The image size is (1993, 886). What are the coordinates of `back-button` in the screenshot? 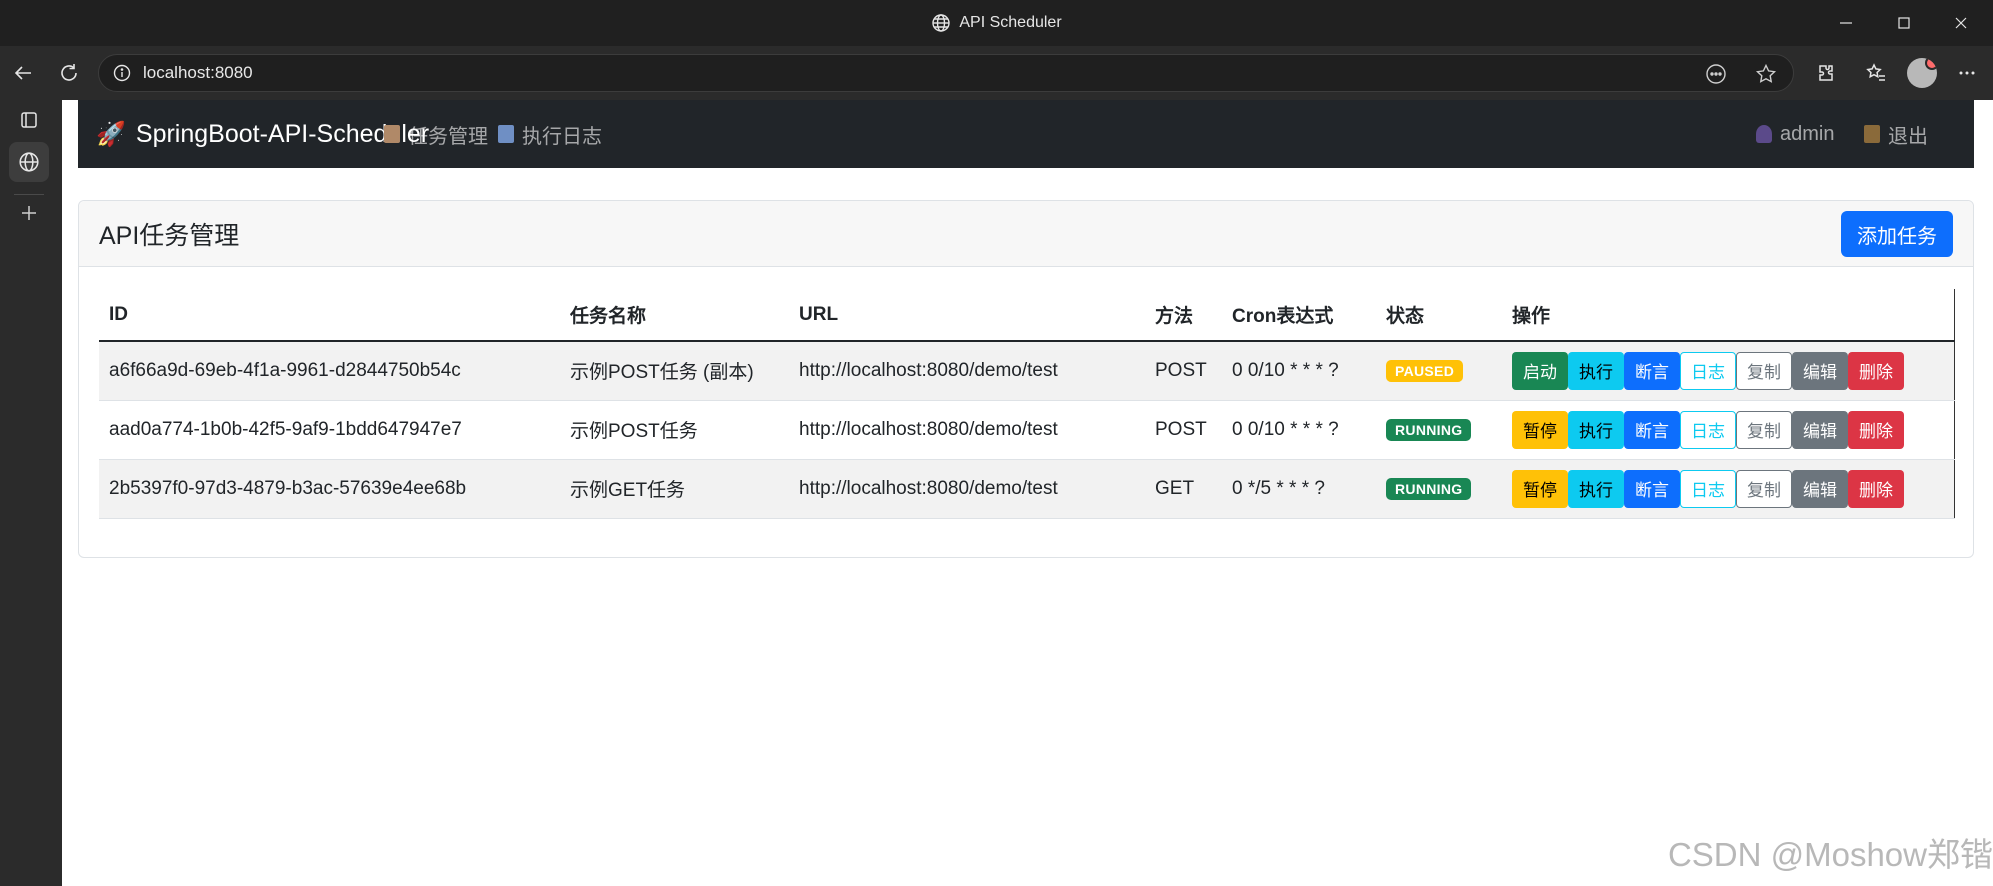 It's located at (23, 73).